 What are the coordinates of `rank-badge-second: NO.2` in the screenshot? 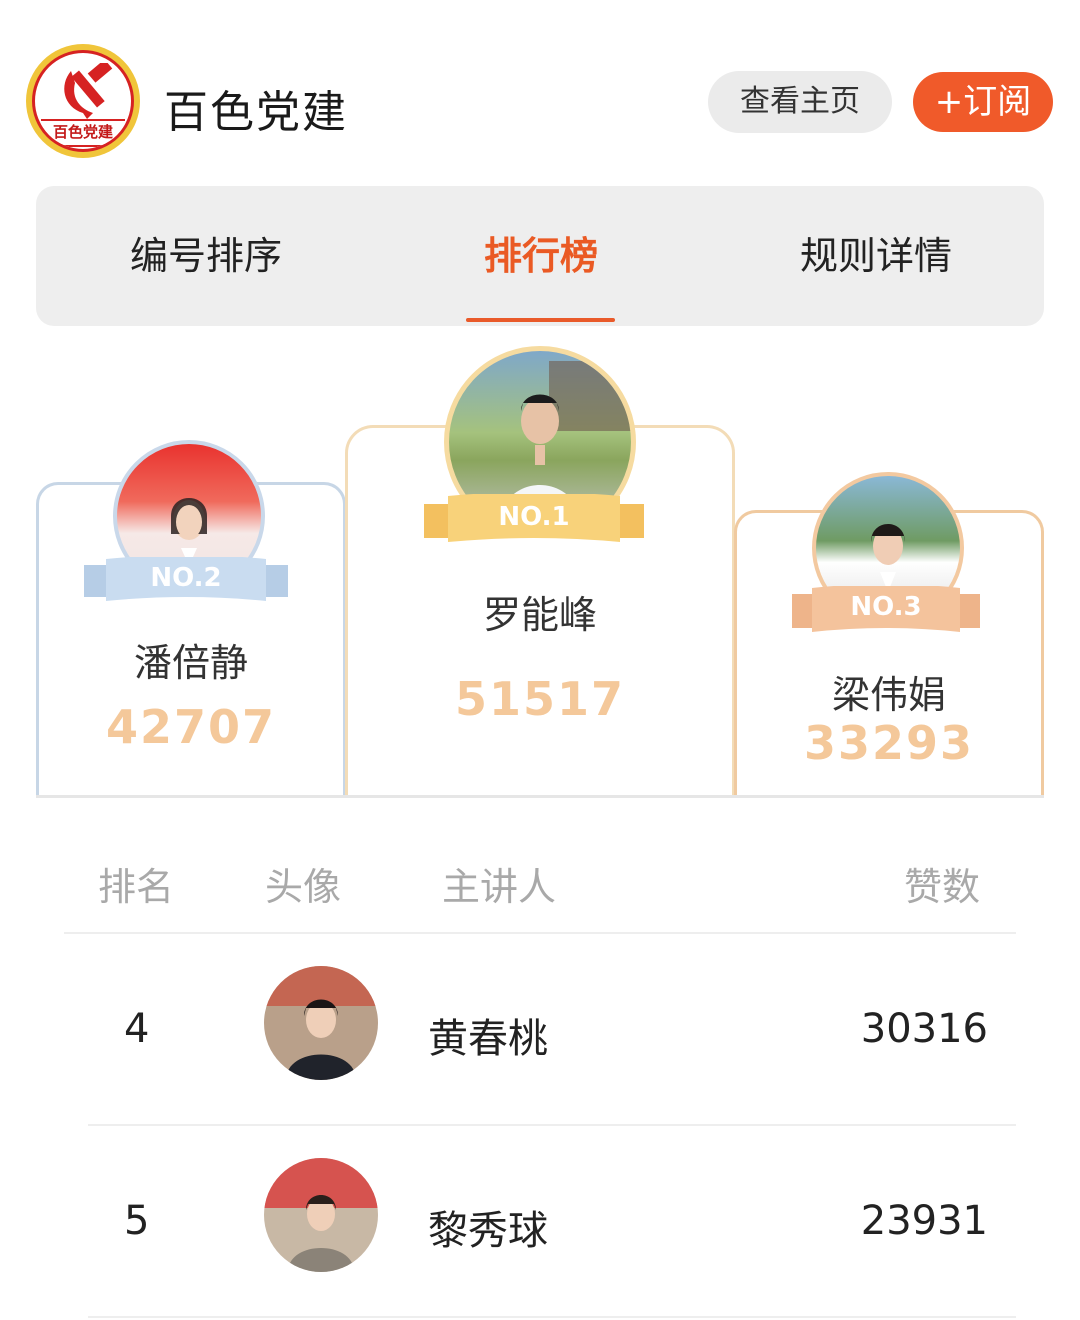 It's located at (186, 583).